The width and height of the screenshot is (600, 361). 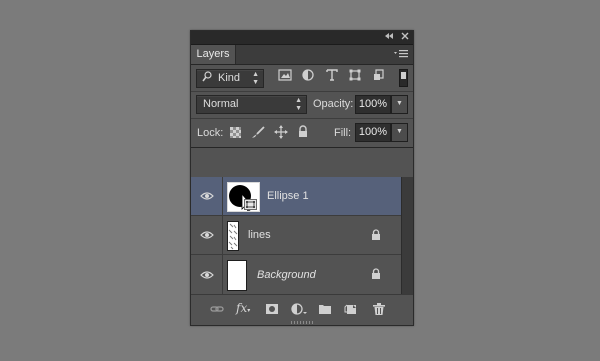 What do you see at coordinates (272, 309) in the screenshot?
I see `add-mask-icon` at bounding box center [272, 309].